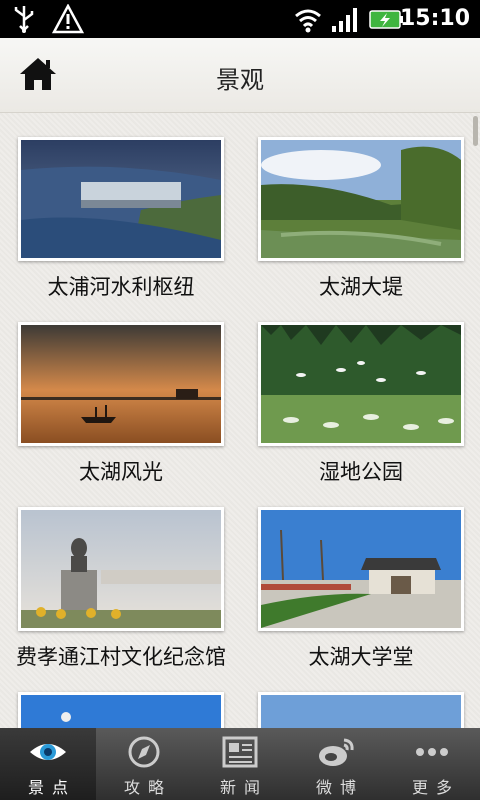 This screenshot has height=800, width=480. What do you see at coordinates (121, 657) in the screenshot?
I see `attraction-name: 费孝通江村文化纪念馆` at bounding box center [121, 657].